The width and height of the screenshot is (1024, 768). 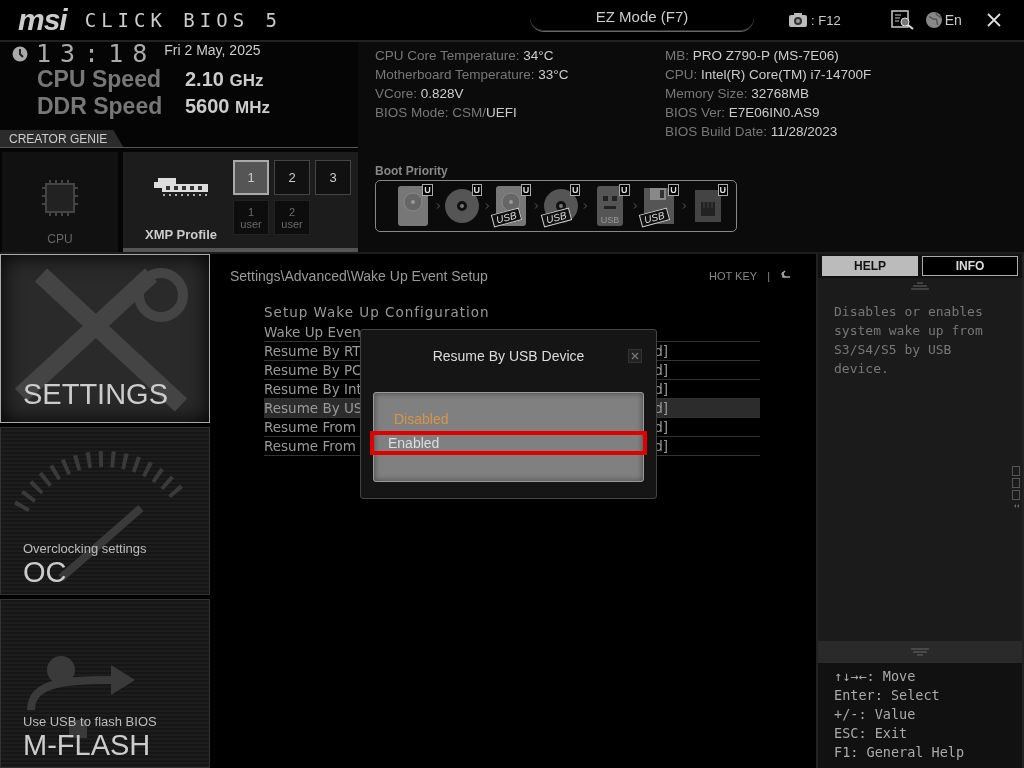 I want to click on brand-logo: msi, so click(x=42, y=20).